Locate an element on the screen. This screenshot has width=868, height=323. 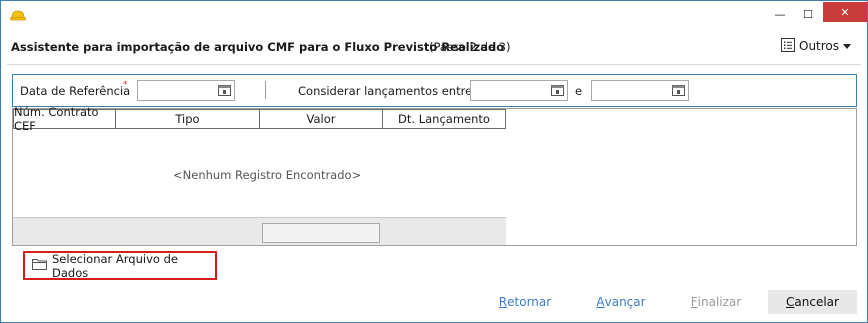
range-end-input is located at coordinates (640, 90).